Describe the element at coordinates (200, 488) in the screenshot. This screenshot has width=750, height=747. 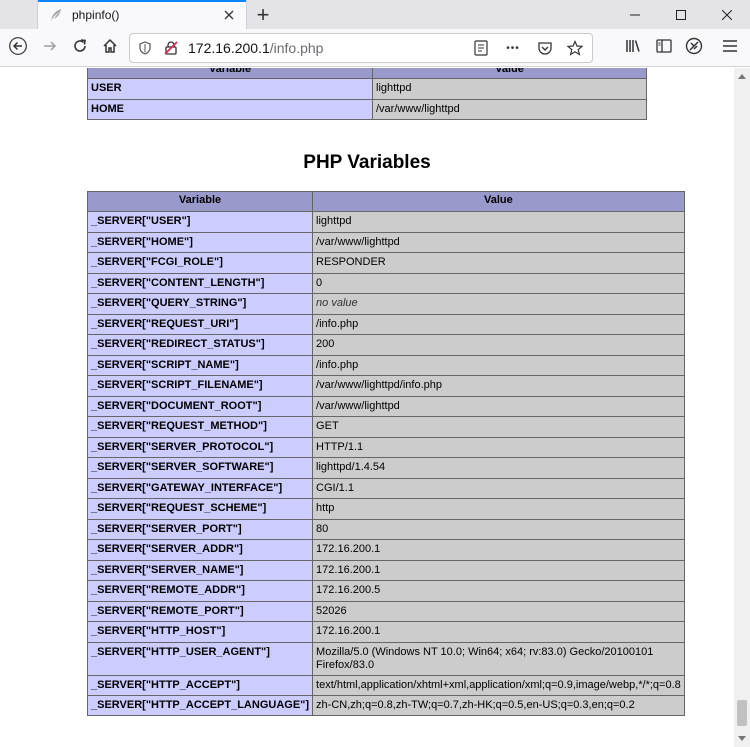
I see `variable-name: _SERVER["GATEWAY_INTERFACE"]` at that location.